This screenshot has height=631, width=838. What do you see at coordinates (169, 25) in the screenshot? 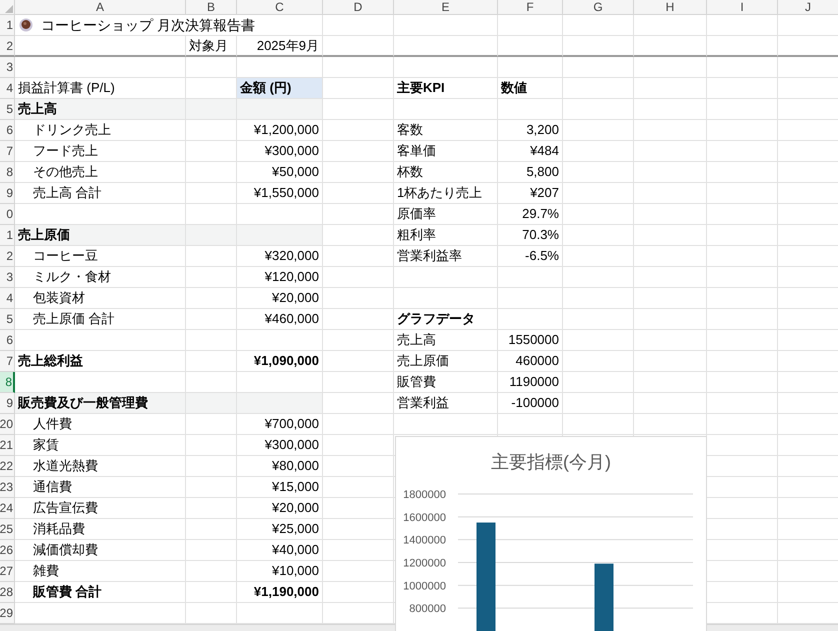
I see `title-cell: コーヒーショップ 月次決算報告書` at bounding box center [169, 25].